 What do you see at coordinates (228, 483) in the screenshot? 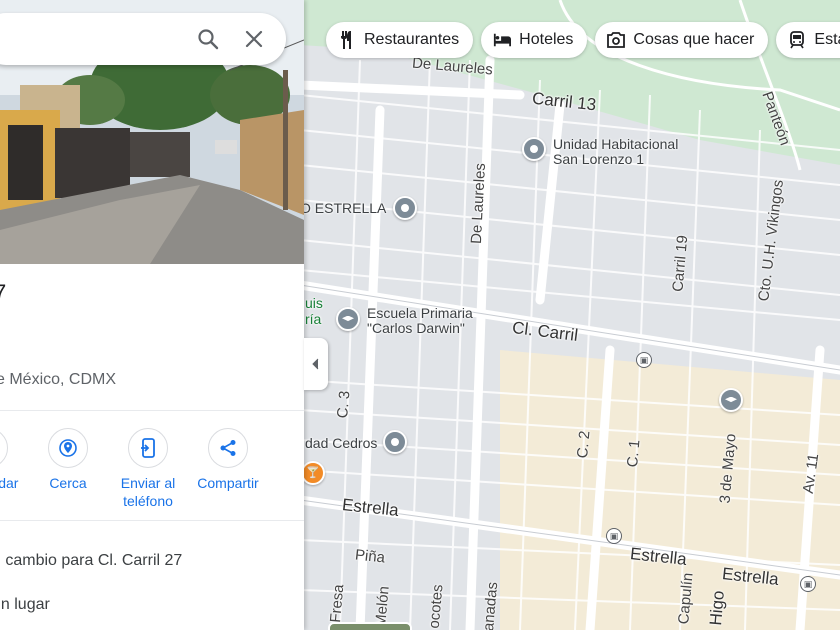
I see `action-label: Compartir` at bounding box center [228, 483].